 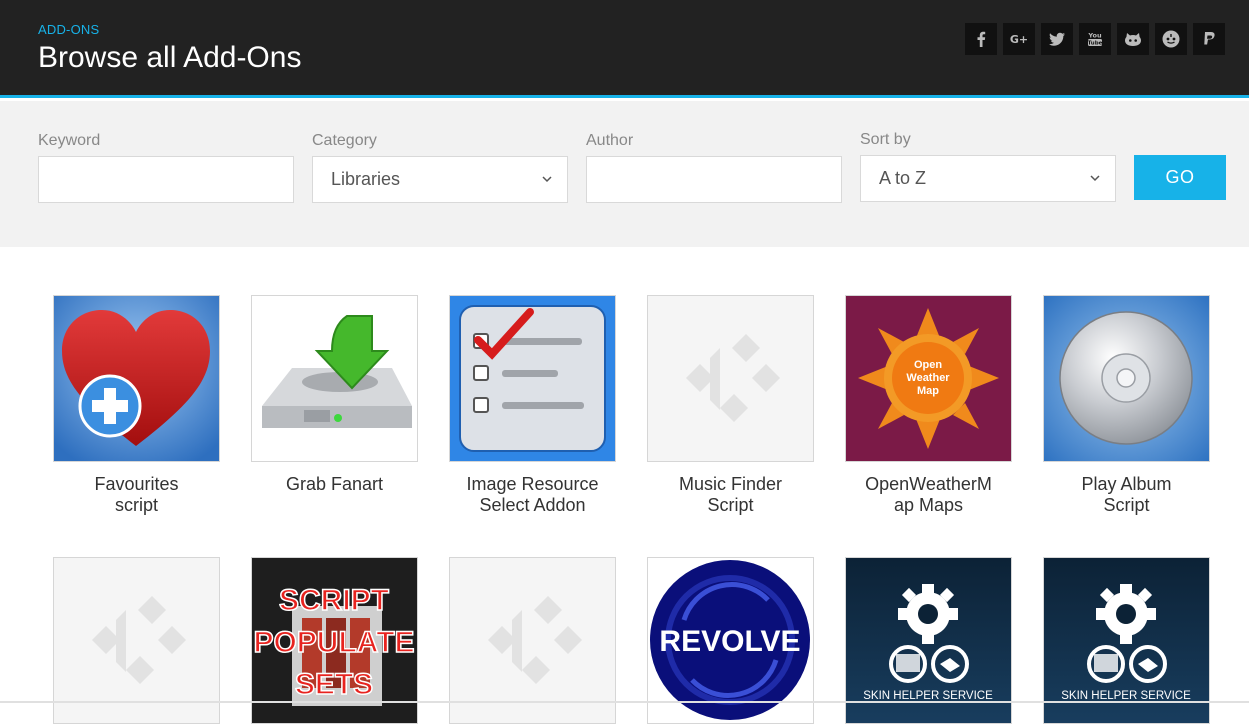 What do you see at coordinates (988, 178) in the screenshot?
I see `sort-select: A to Z` at bounding box center [988, 178].